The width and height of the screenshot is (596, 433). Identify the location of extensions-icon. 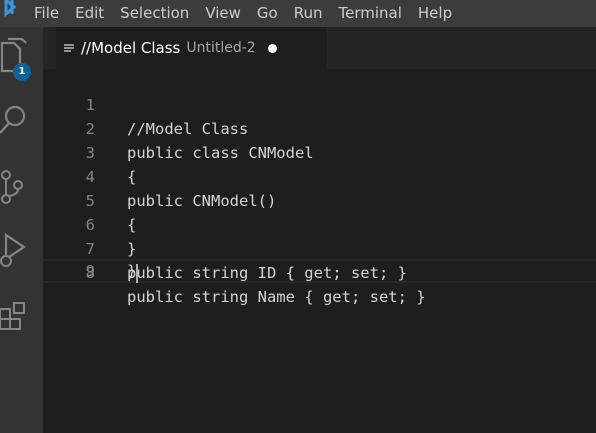
(21, 317).